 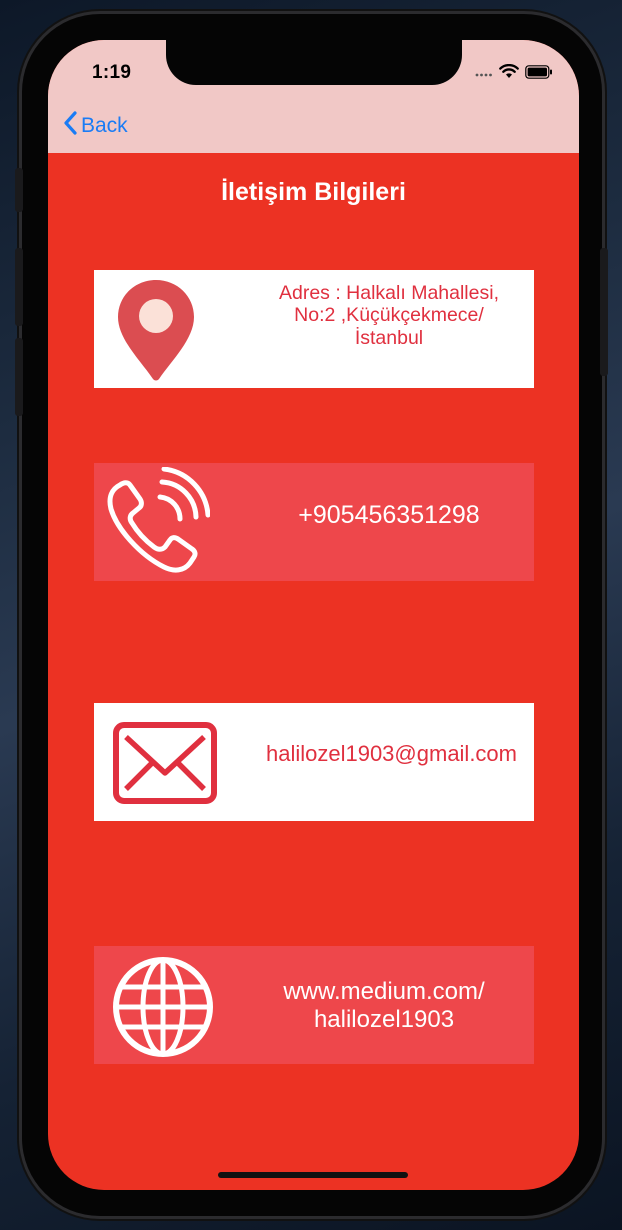 I want to click on phone-card: +905456351298, so click(x=314, y=522).